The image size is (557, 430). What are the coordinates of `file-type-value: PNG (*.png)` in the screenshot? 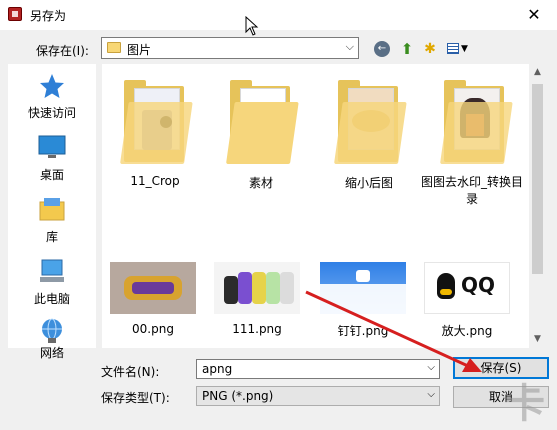 It's located at (238, 396).